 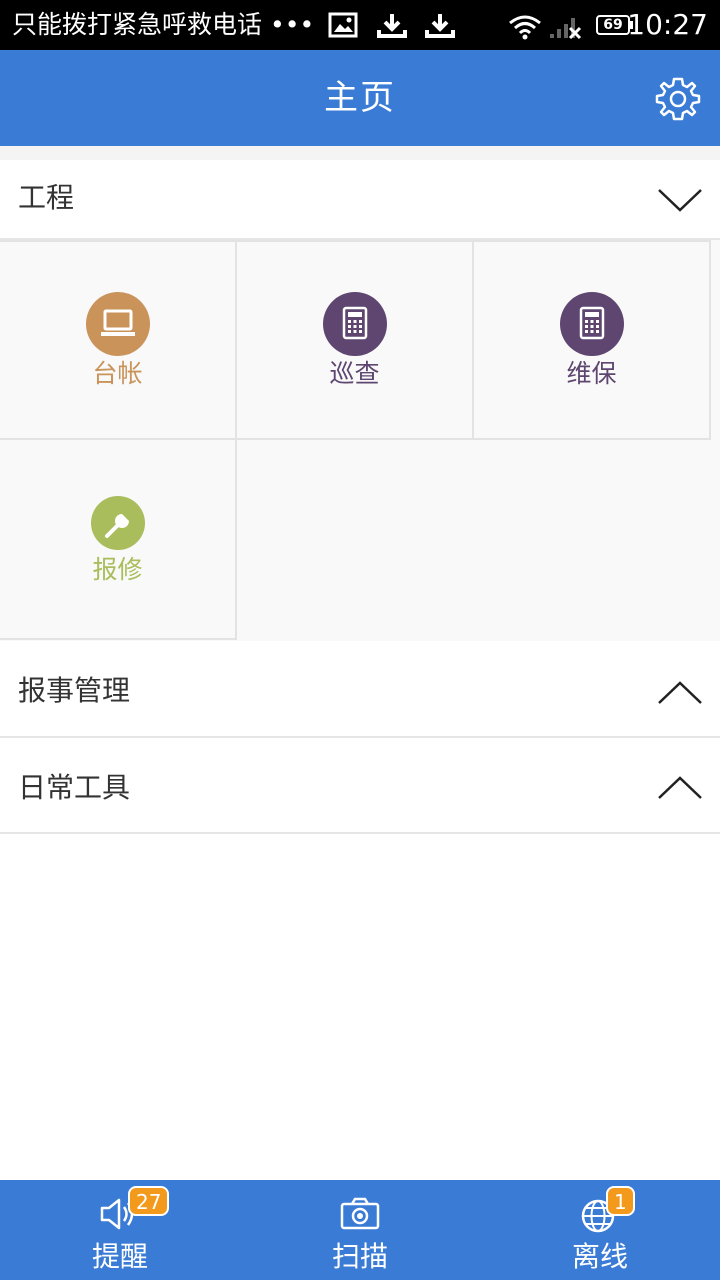 What do you see at coordinates (74, 787) in the screenshot?
I see `section-label: 日常工具` at bounding box center [74, 787].